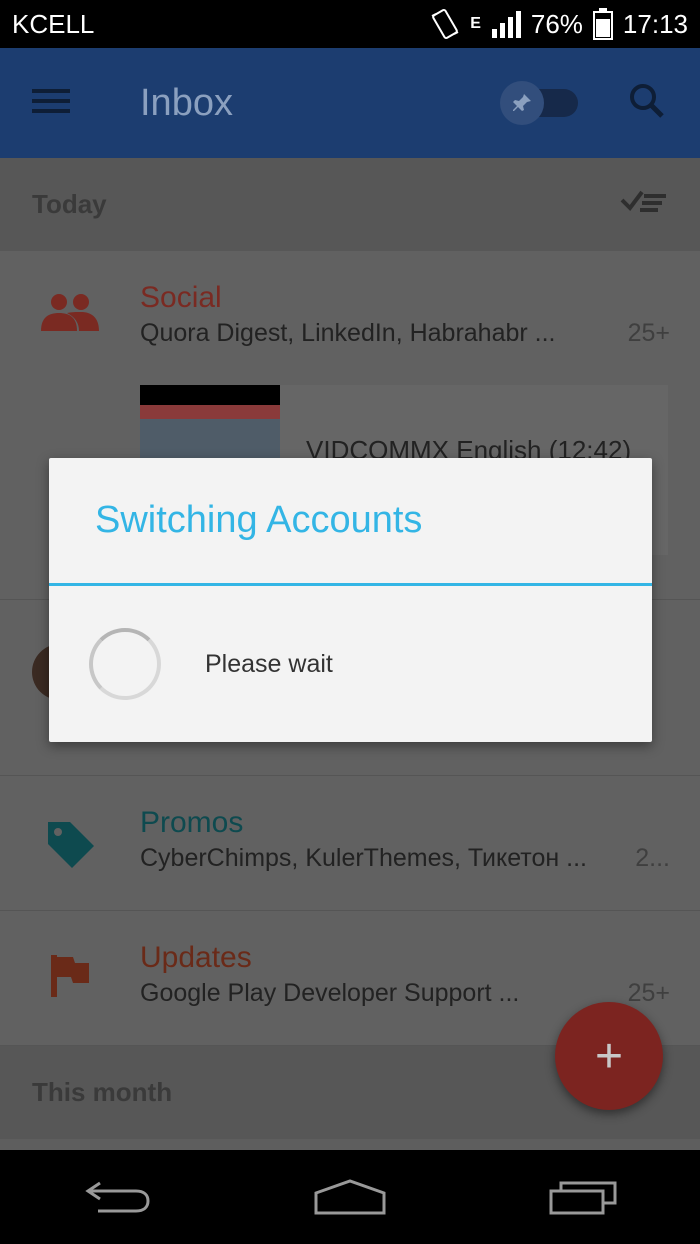  What do you see at coordinates (445, 24) in the screenshot?
I see `vibrate-icon` at bounding box center [445, 24].